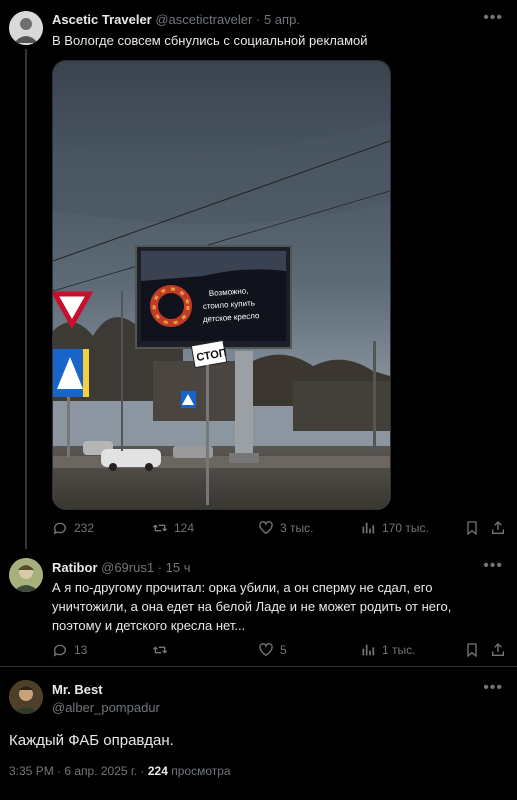 The image size is (517, 800). I want to click on tweet-header: Ratibor @69rus1 · 15 ч, so click(121, 567).